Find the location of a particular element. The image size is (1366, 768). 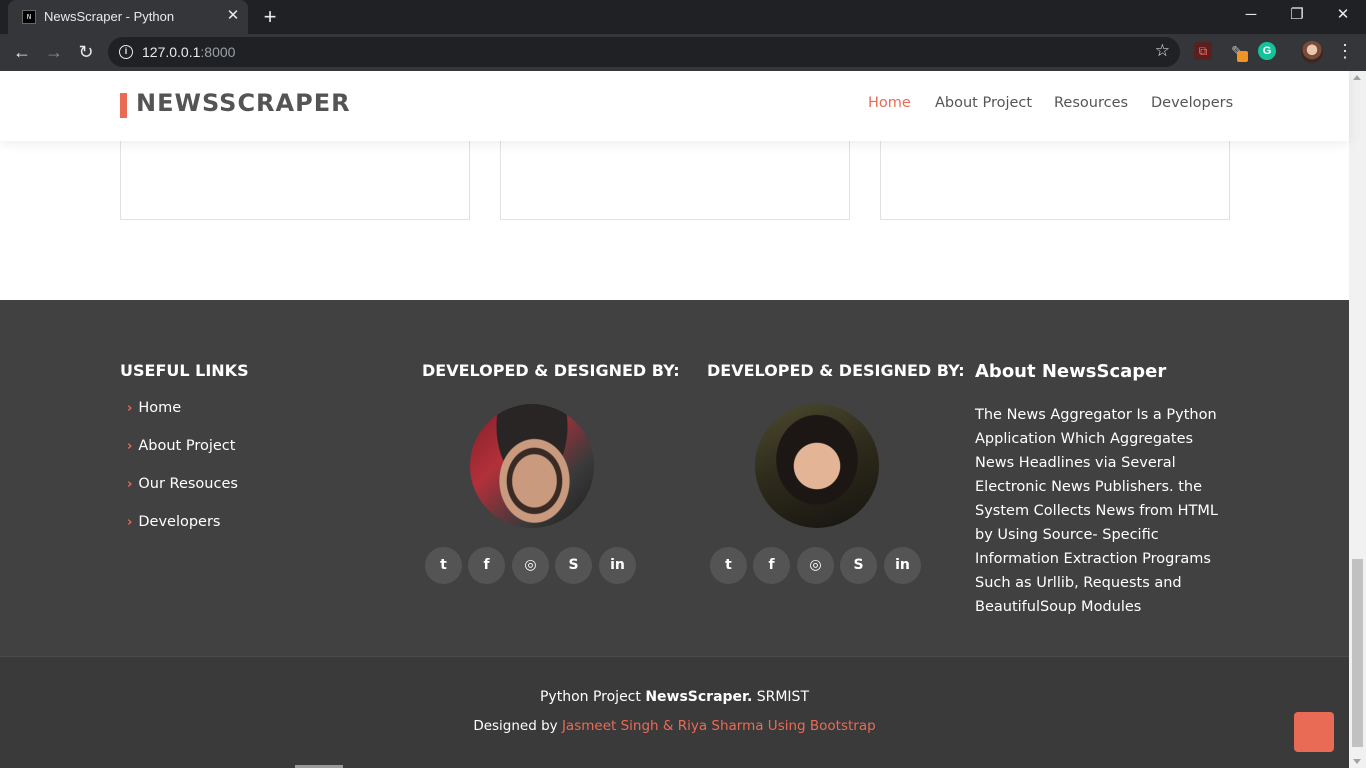

scroll-up-icon is located at coordinates (1357, 77).